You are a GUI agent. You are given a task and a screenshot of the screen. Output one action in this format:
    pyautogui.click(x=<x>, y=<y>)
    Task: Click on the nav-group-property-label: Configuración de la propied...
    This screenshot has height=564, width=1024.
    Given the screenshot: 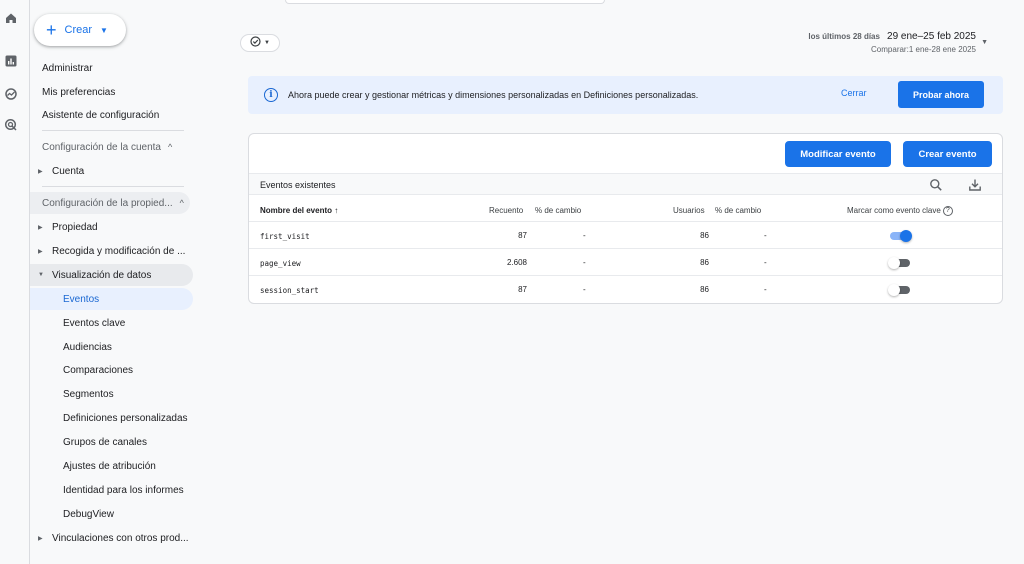 What is the action you would take?
    pyautogui.click(x=107, y=203)
    